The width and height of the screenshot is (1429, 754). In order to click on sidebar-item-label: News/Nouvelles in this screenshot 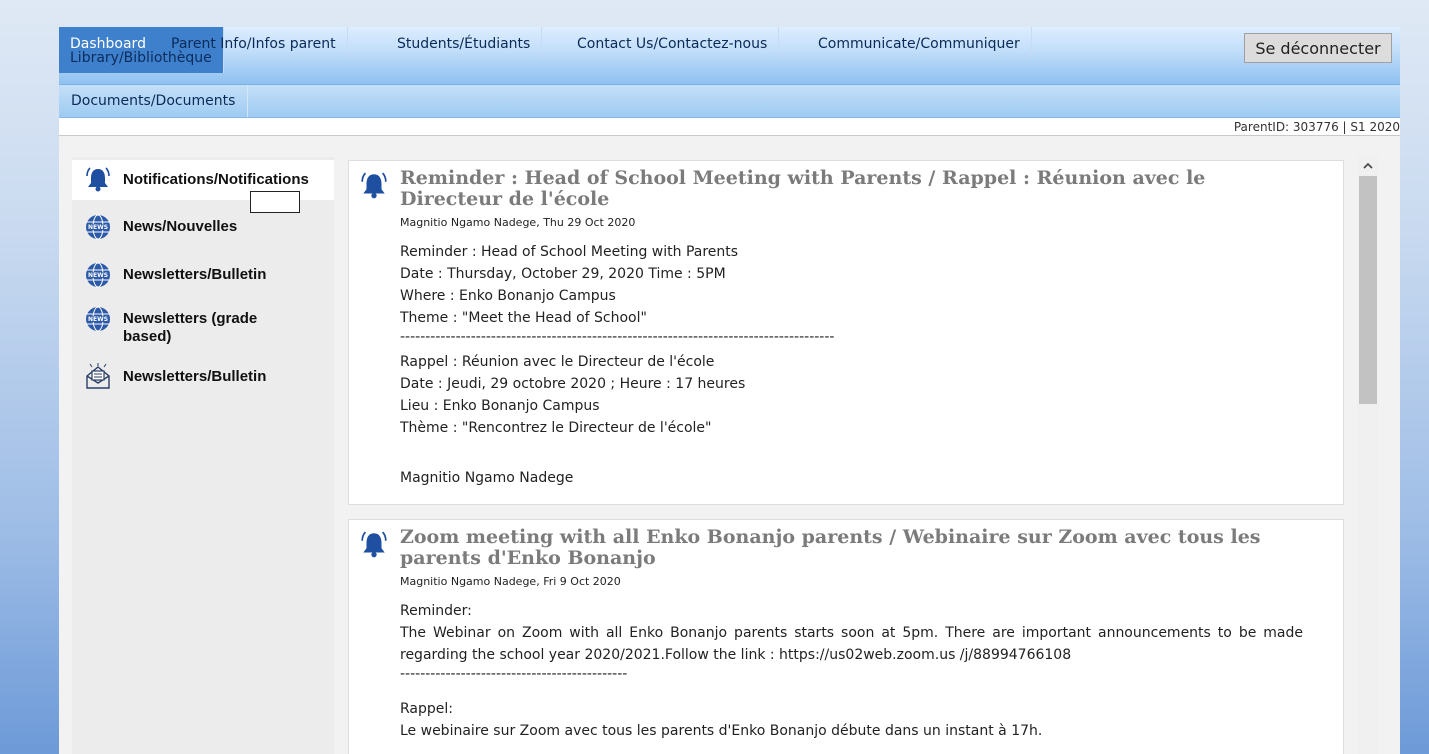, I will do `click(180, 226)`.